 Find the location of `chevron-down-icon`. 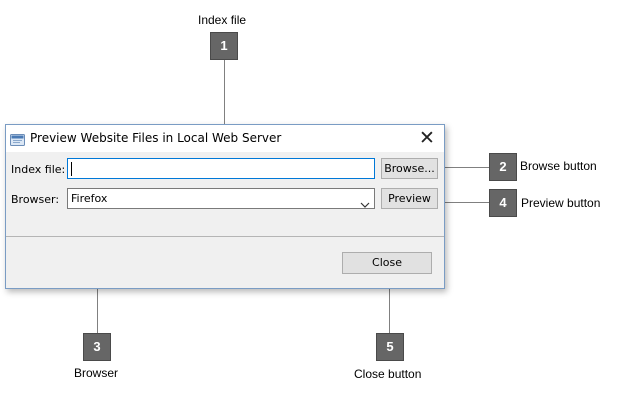

chevron-down-icon is located at coordinates (365, 201).